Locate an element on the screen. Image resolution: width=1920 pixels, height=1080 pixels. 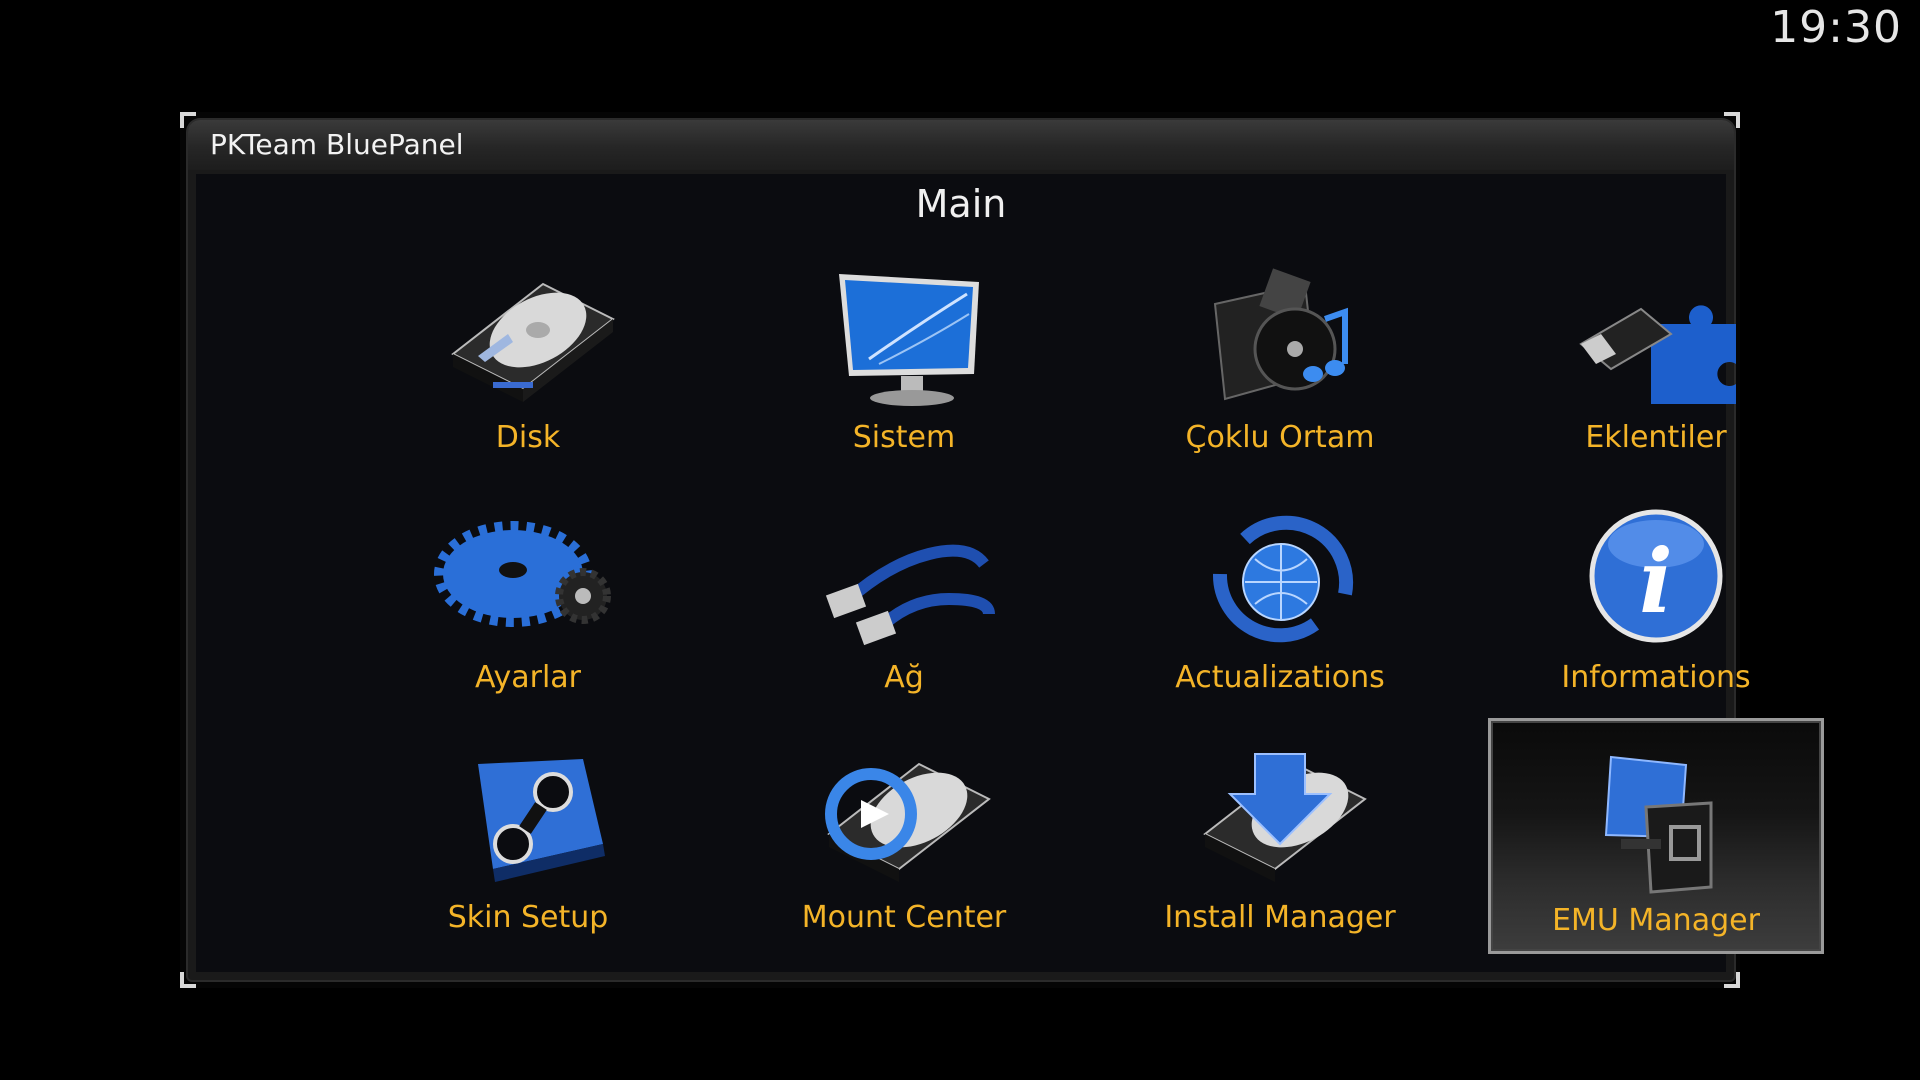
menu-item-mount-center: Mount Center is located at coordinates (904, 836).